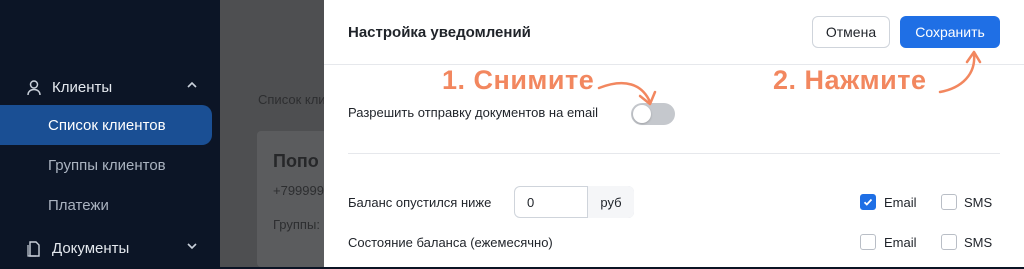 The image size is (1024, 269). Describe the element at coordinates (789, 78) in the screenshot. I see `annotation-arrows` at that location.